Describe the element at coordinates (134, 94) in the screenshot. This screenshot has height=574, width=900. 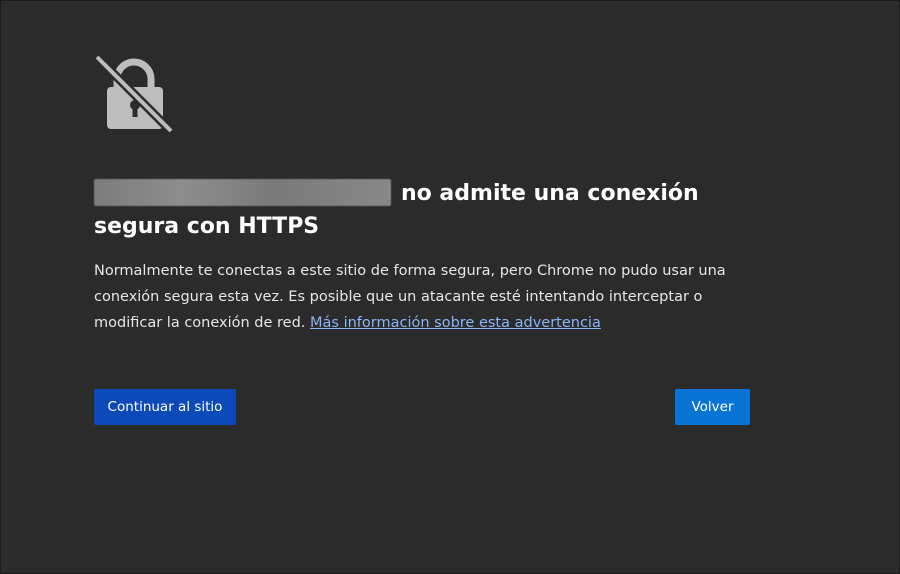
I see `lock-crossed-icon` at that location.